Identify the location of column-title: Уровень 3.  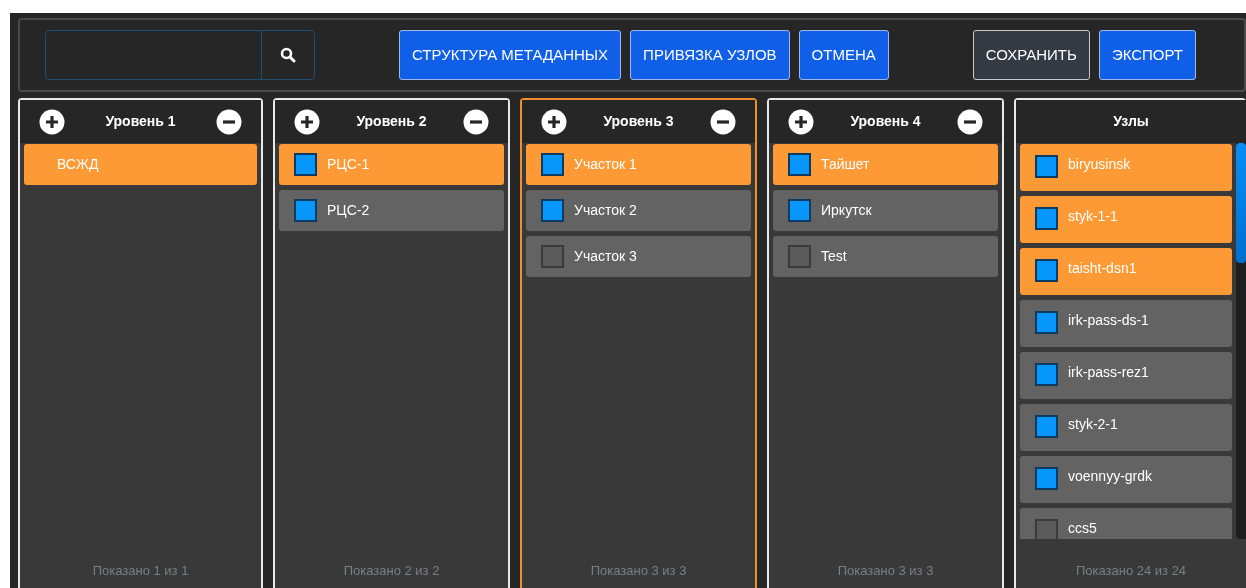
(638, 121).